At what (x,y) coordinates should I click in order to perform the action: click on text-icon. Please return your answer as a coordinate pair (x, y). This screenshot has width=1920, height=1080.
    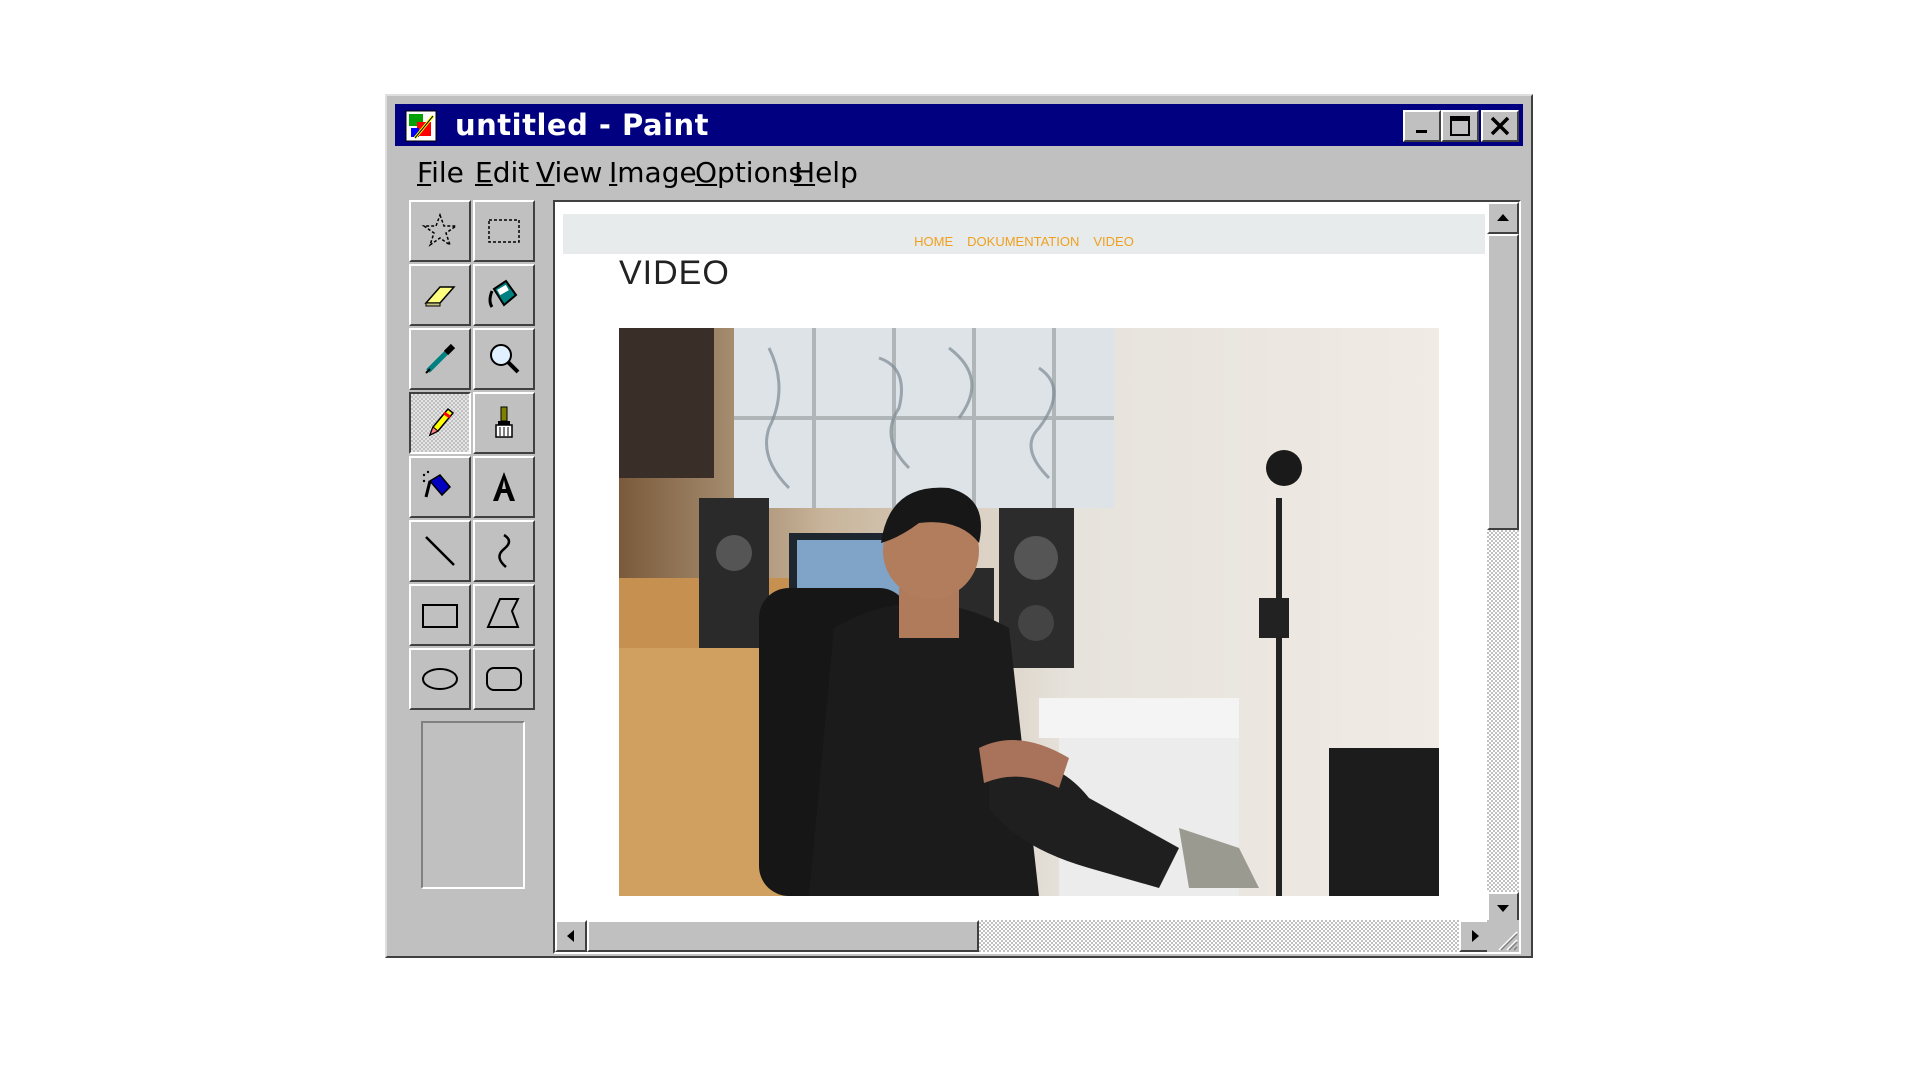
    Looking at the image, I should click on (504, 486).